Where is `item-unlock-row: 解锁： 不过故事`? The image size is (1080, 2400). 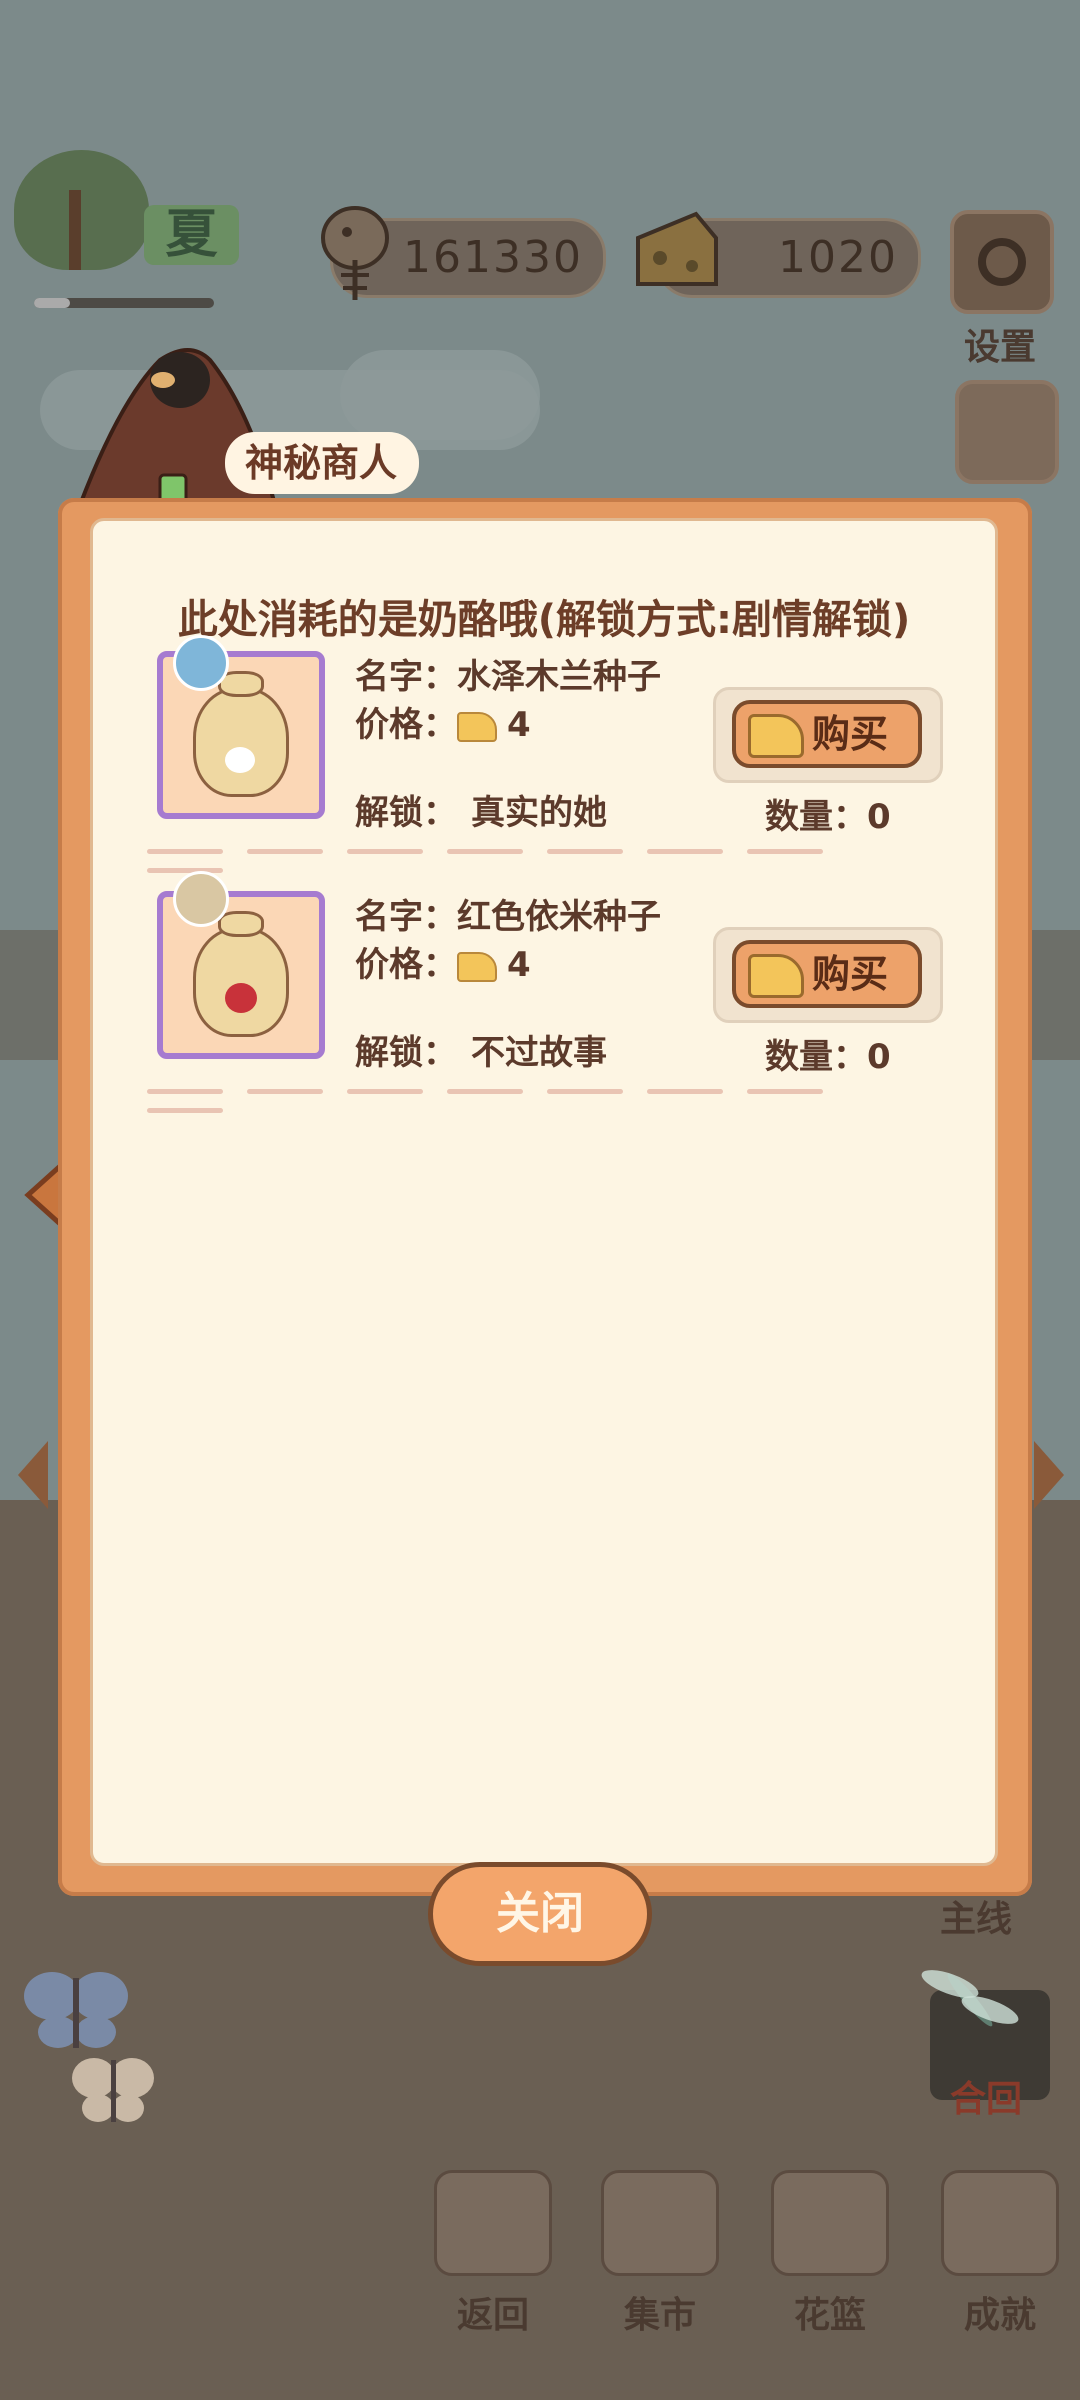
item-unlock-row: 解锁： 不过故事 is located at coordinates (481, 1049).